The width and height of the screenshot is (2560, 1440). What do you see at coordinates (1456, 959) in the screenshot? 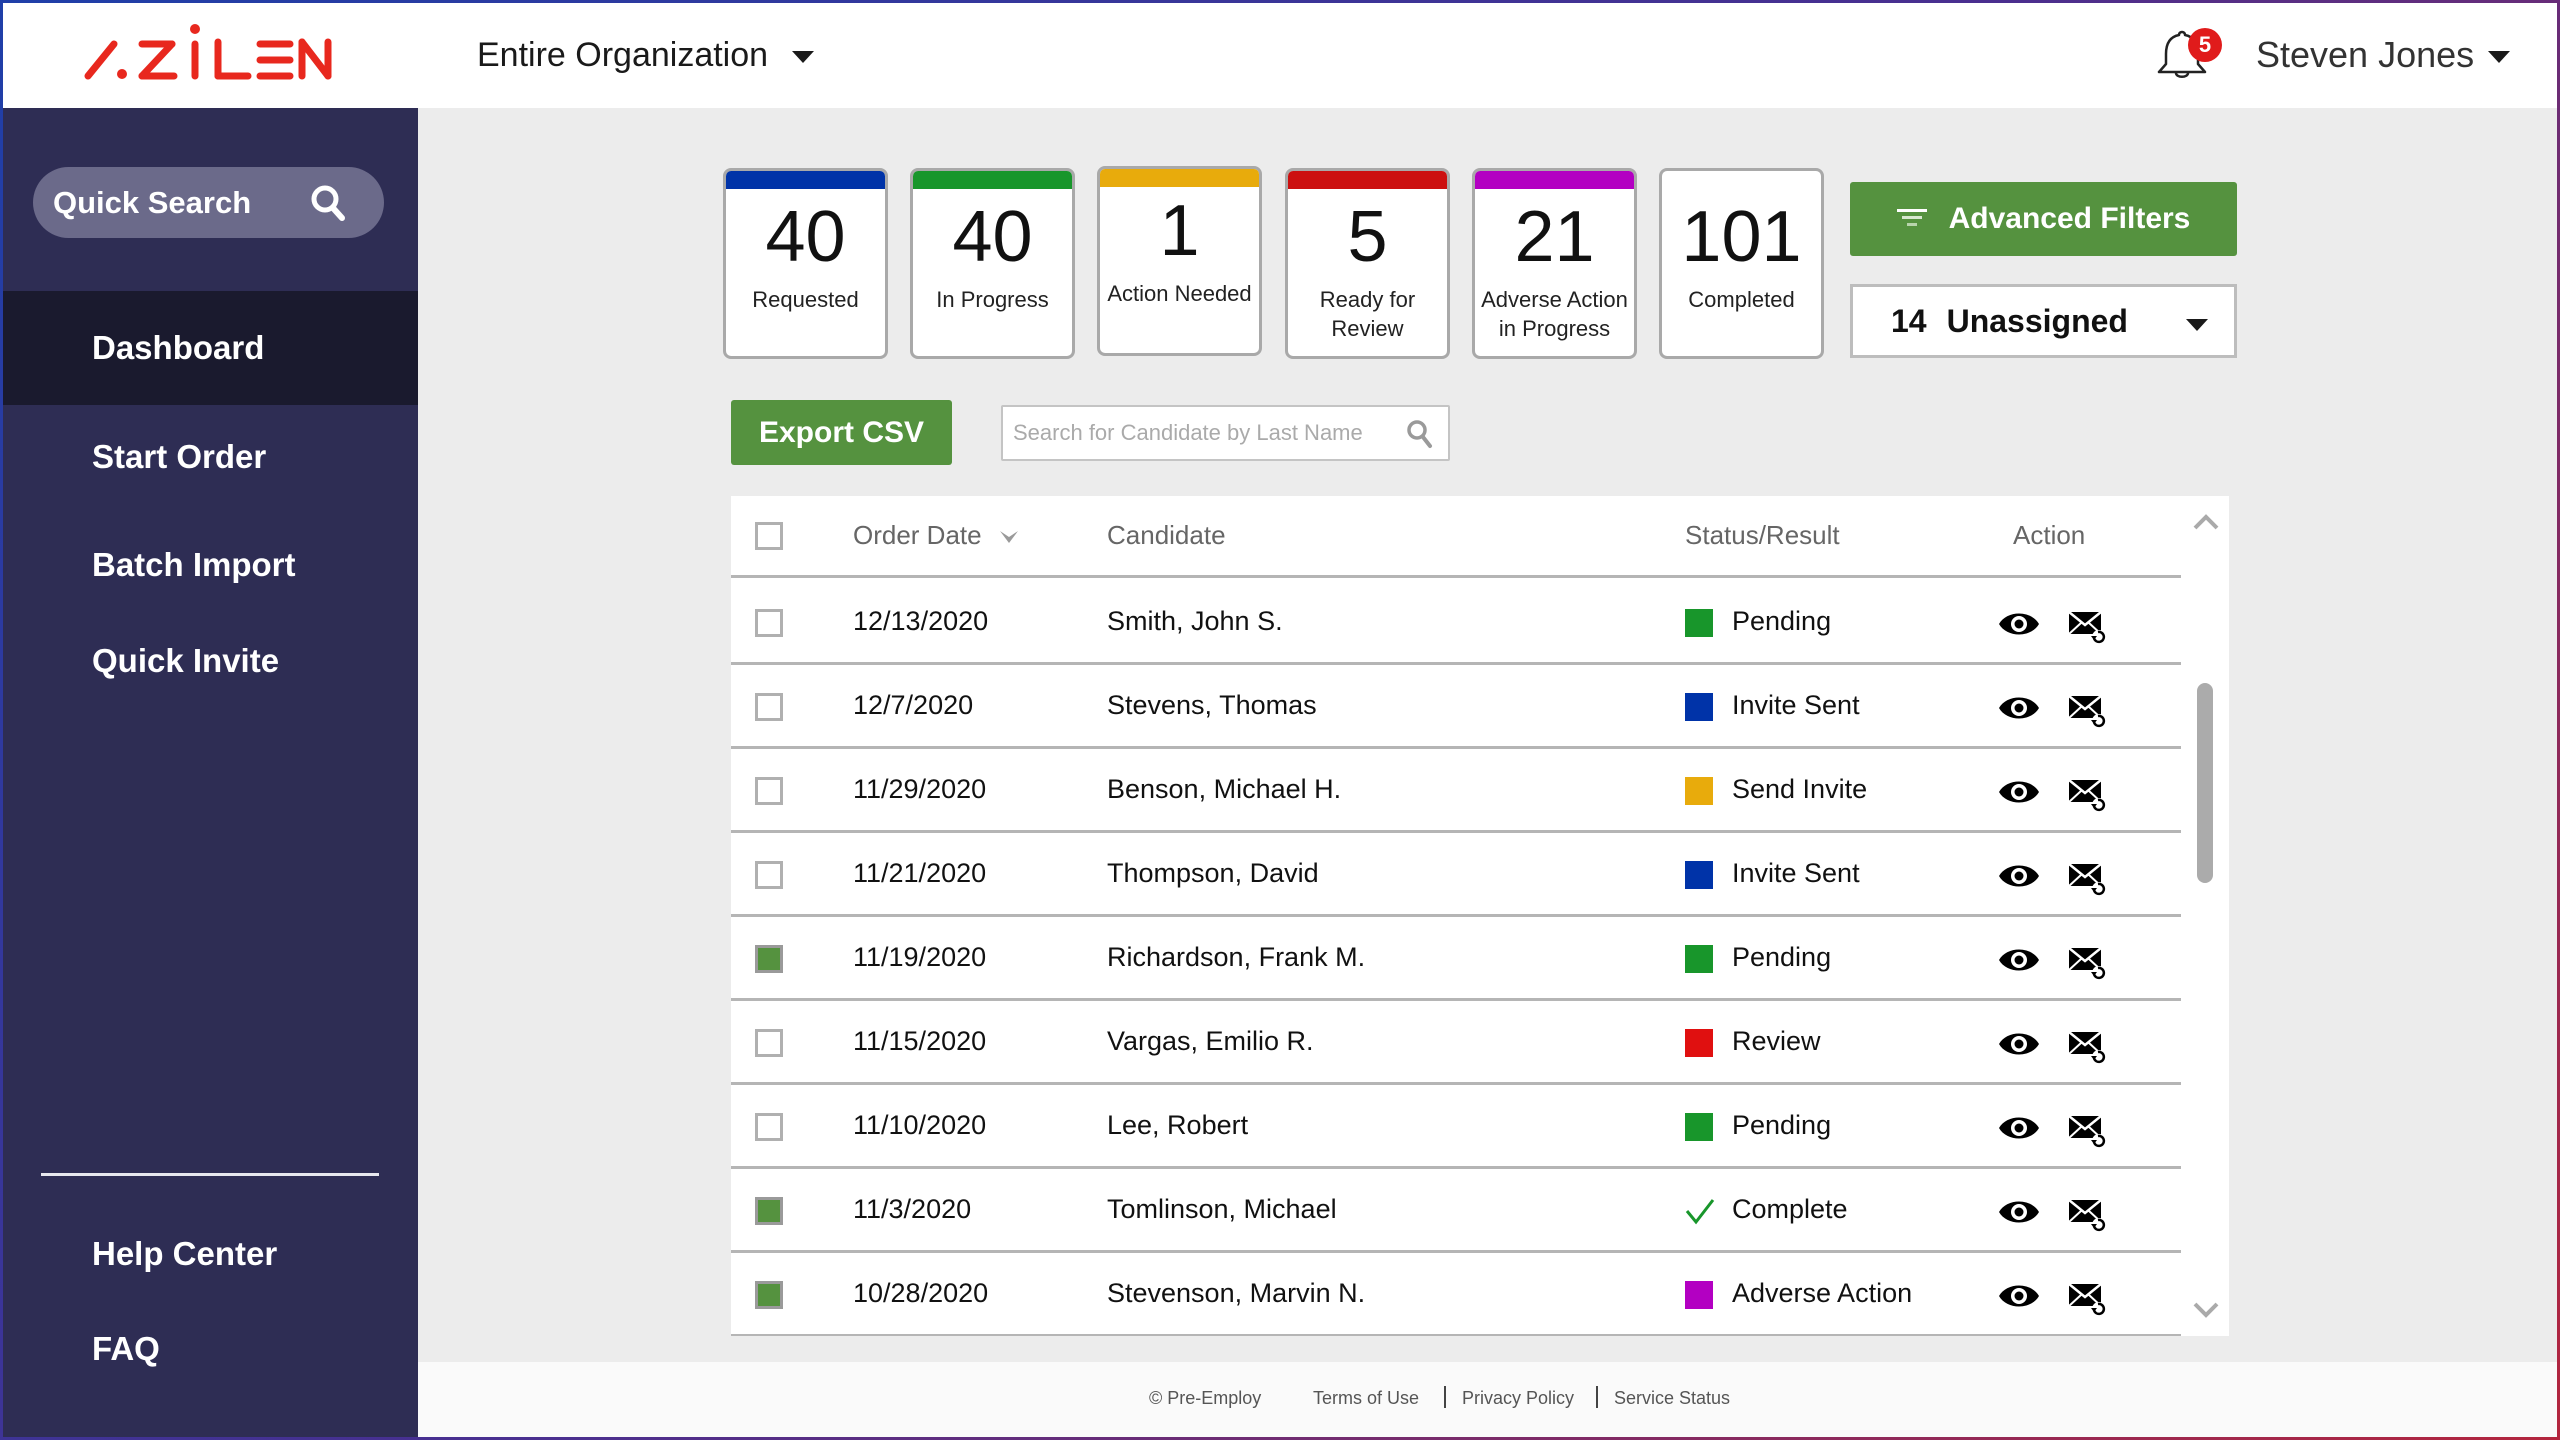
I see `table-row: 11/19/2020 Richardson, Frank M. Pending` at bounding box center [1456, 959].